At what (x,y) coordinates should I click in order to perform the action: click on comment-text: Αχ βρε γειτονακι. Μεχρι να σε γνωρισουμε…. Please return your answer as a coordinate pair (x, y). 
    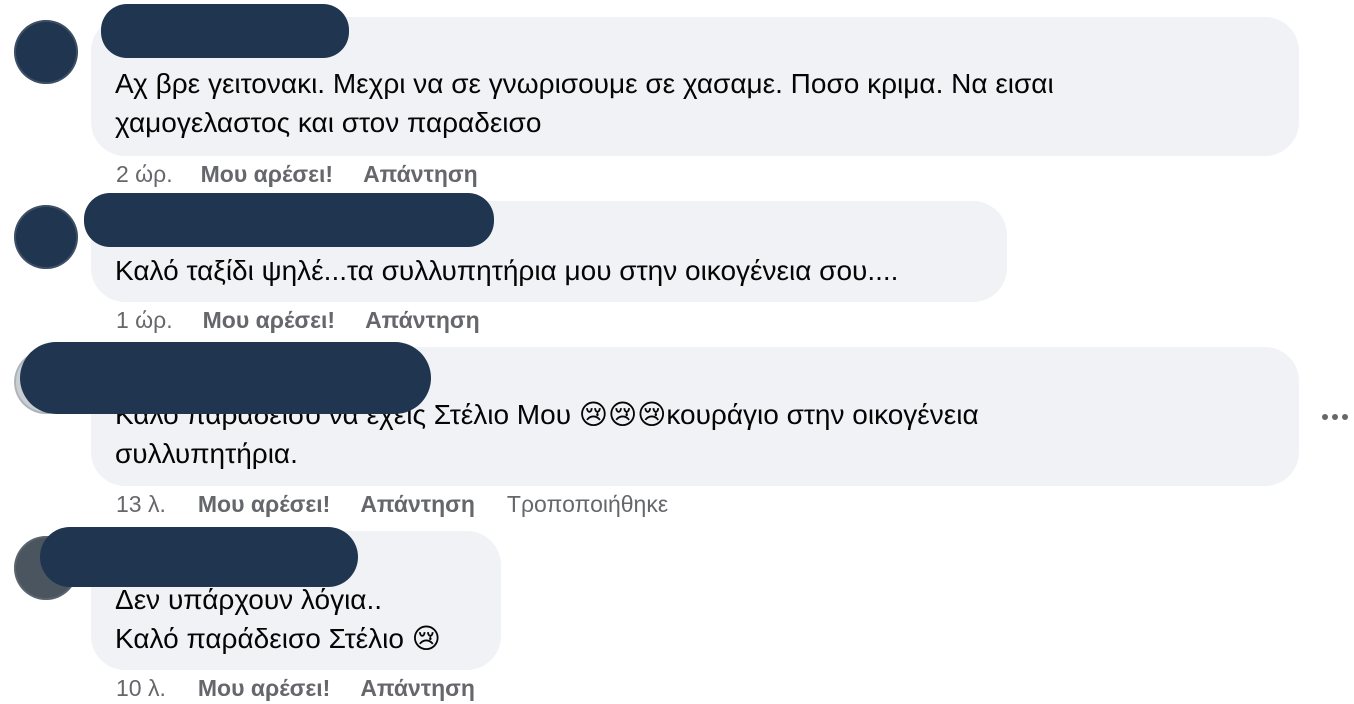
    Looking at the image, I should click on (584, 103).